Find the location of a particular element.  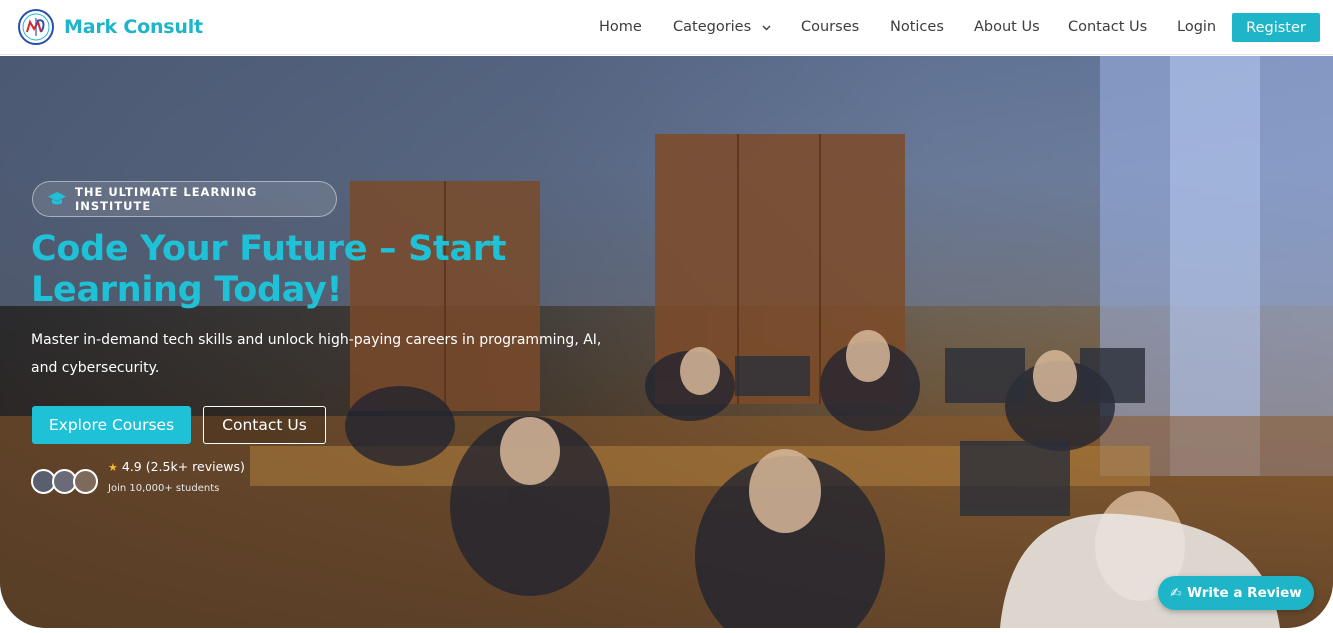

hero-title: Code Your Future – Start Learning Today! is located at coordinates (269, 269).